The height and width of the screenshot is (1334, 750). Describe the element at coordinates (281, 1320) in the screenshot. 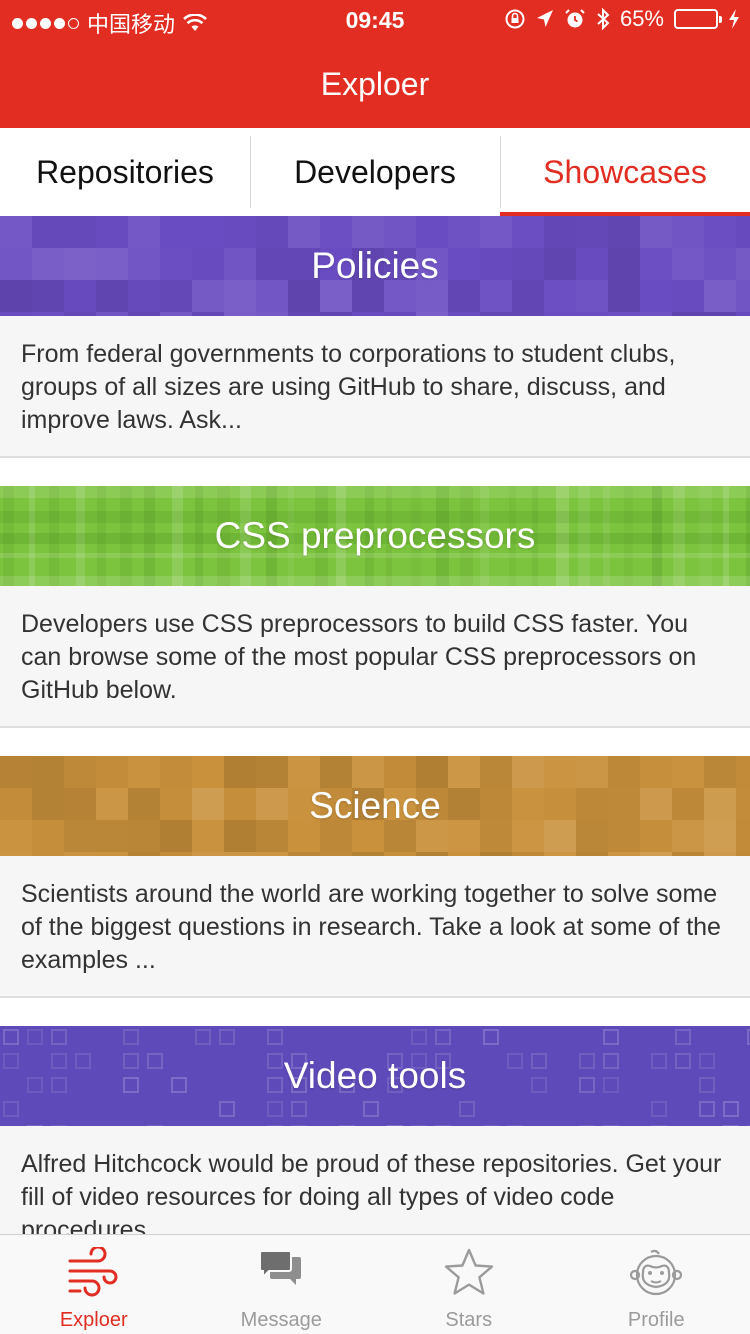

I see `tabbar-label: Message` at that location.